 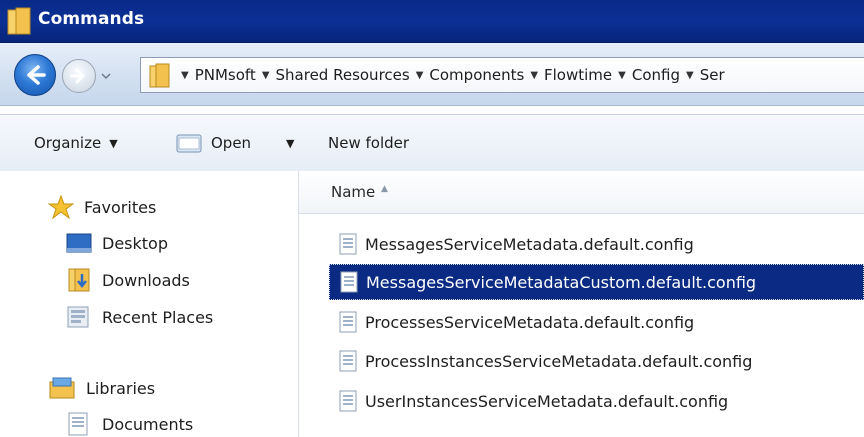 I want to click on file-row: ProcessesServiceMetadata.default.config, so click(x=596, y=322).